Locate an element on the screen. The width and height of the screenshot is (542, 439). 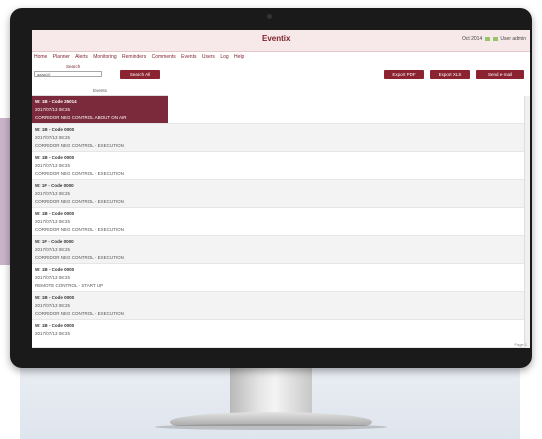
nav-item-log: Log is located at coordinates (224, 57).